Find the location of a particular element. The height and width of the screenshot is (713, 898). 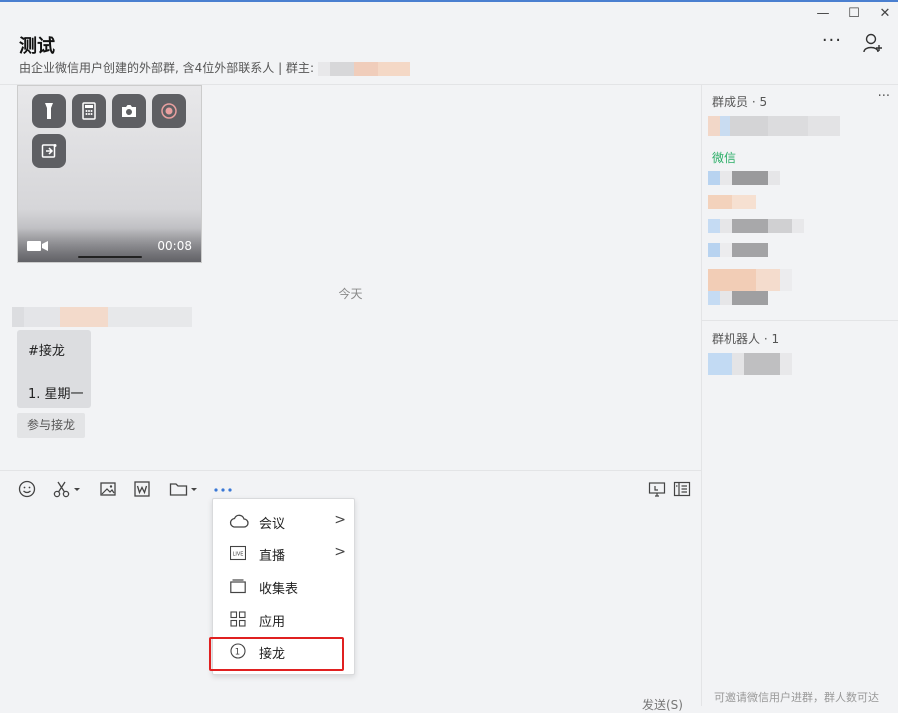

relay-highlight-box is located at coordinates (276, 654).